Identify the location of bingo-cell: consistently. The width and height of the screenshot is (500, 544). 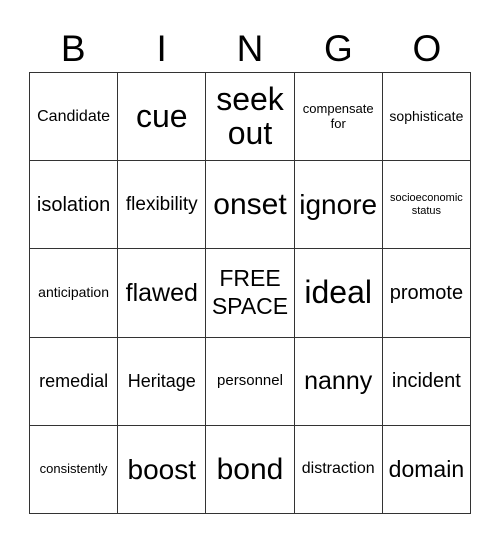
(74, 469).